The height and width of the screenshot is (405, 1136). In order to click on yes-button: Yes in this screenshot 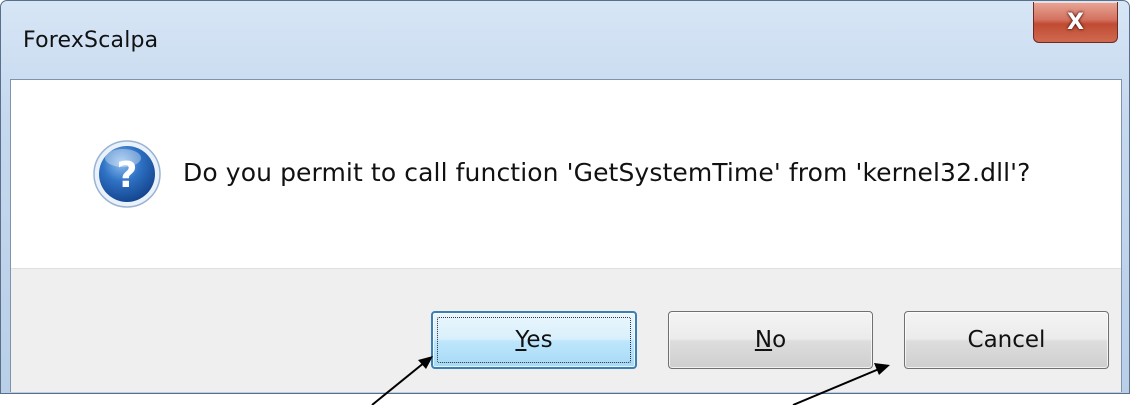, I will do `click(534, 340)`.